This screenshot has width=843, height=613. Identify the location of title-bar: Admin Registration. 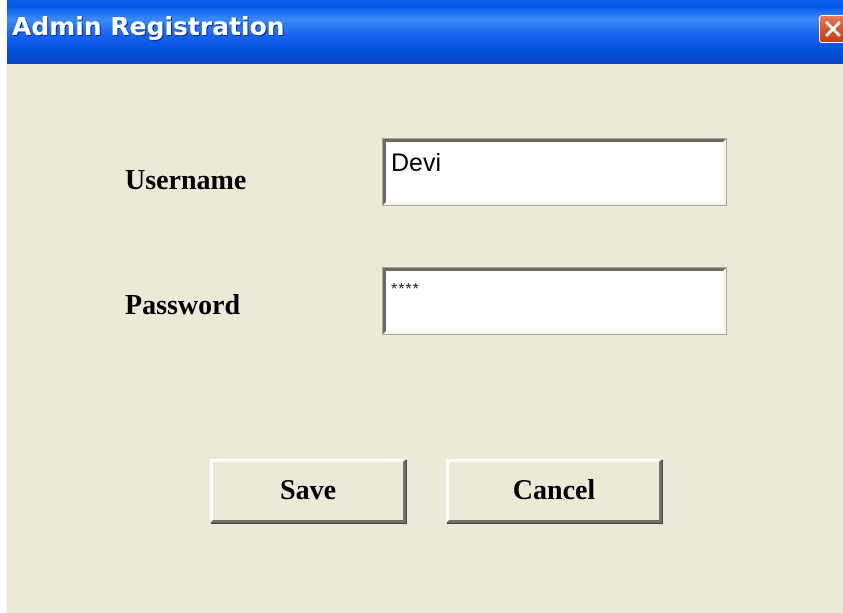
(425, 32).